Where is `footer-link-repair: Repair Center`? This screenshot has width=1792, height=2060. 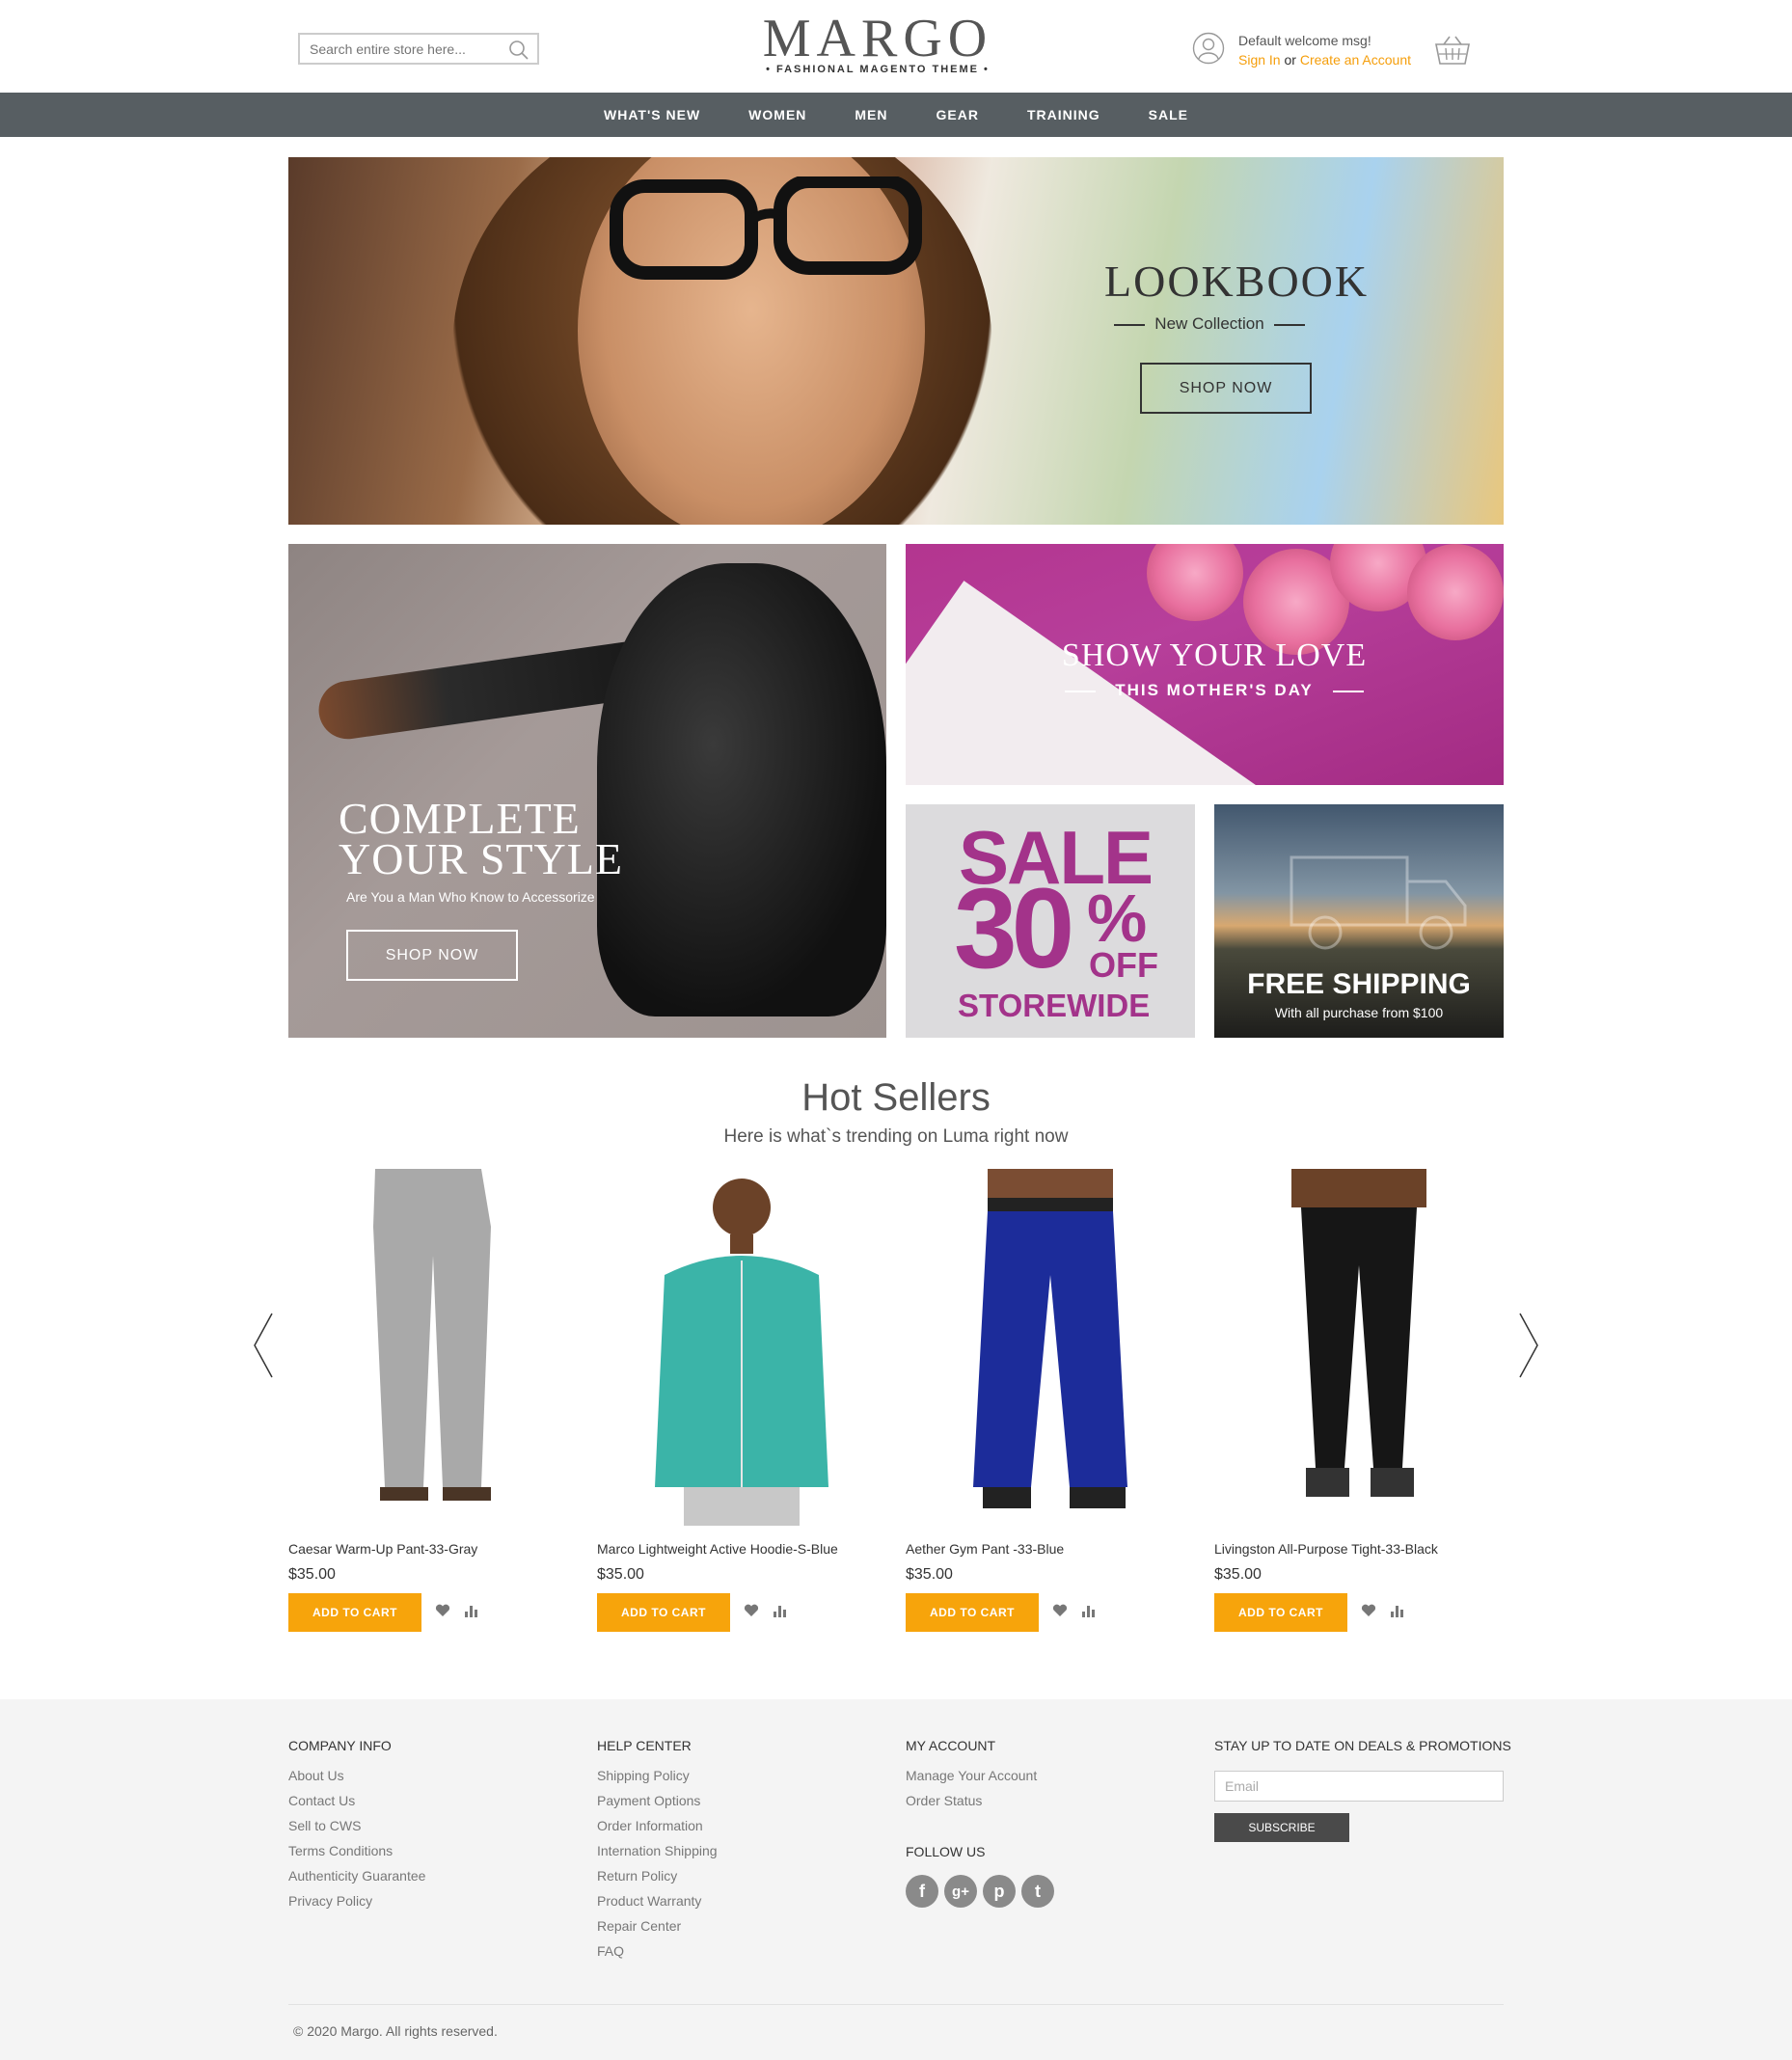 footer-link-repair: Repair Center is located at coordinates (658, 1925).